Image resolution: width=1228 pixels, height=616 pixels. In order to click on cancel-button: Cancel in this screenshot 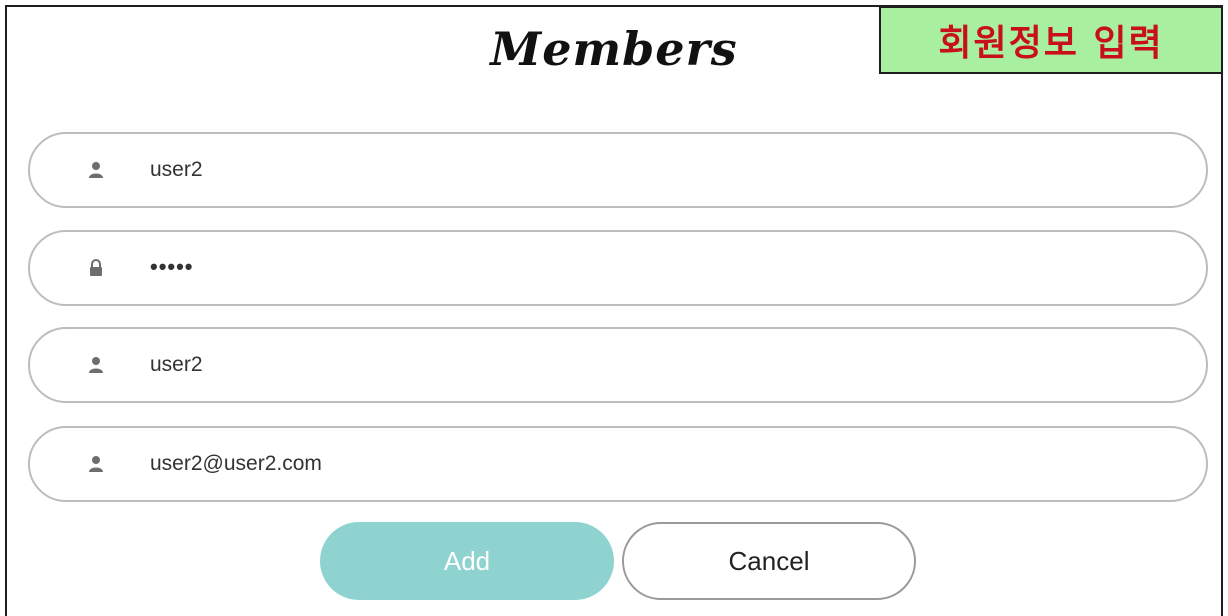, I will do `click(769, 561)`.